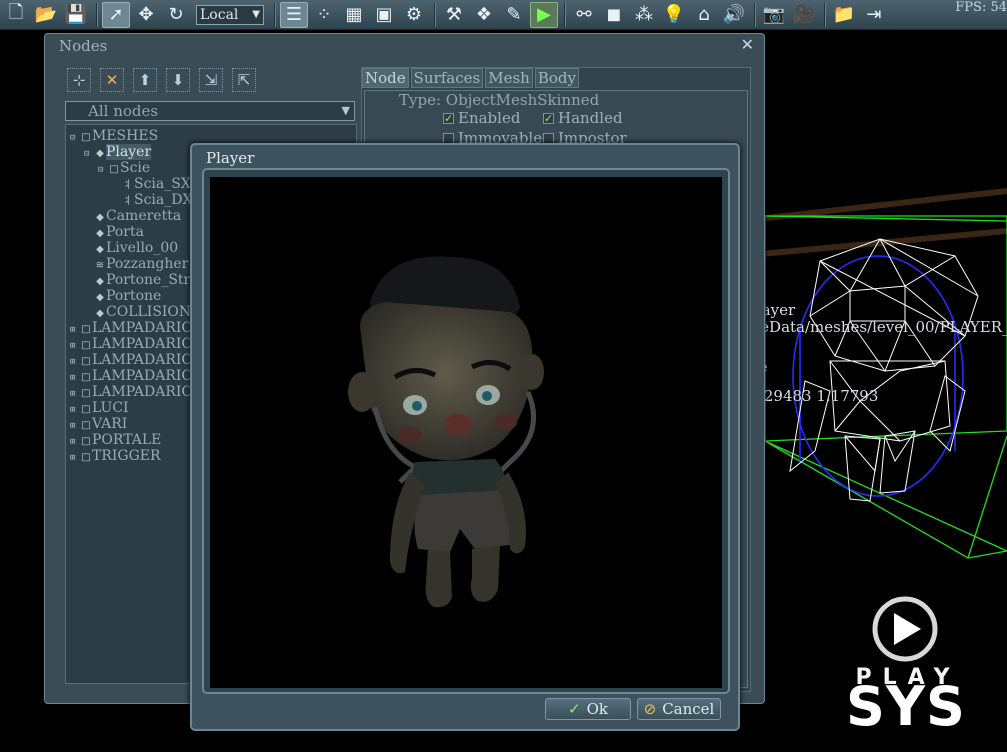  I want to click on tree-item: ◆ Portone_Str, so click(137, 280).